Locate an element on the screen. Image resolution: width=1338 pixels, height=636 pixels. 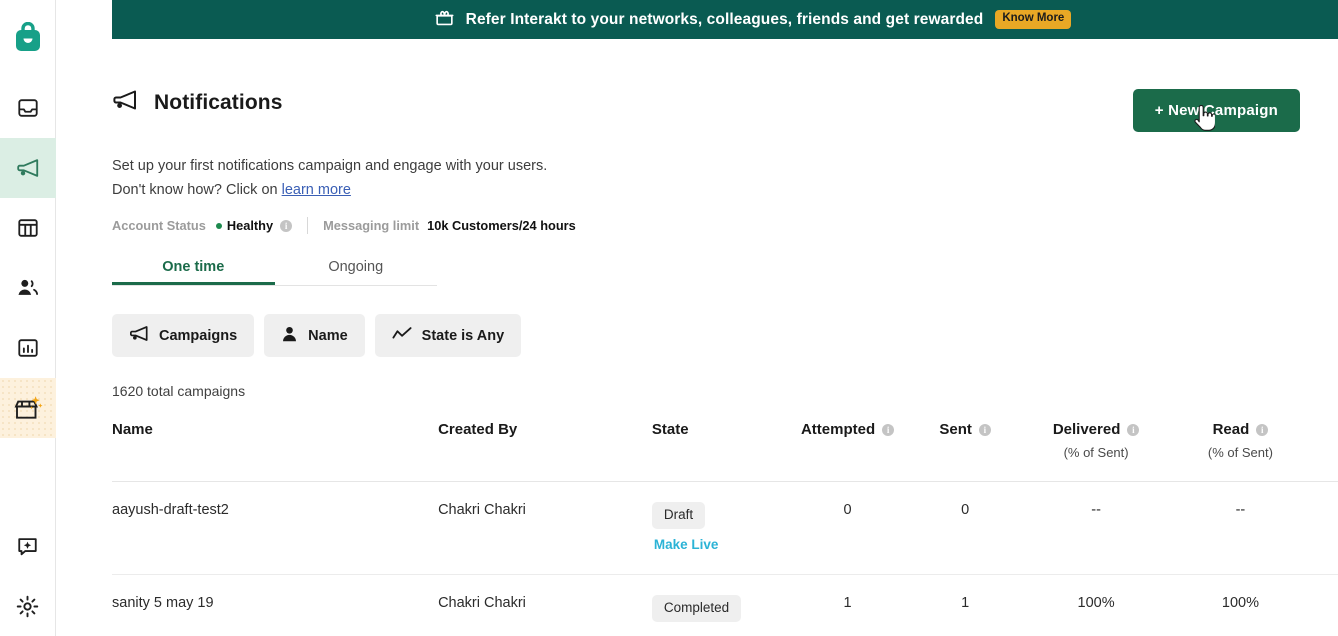
meta-divider is located at coordinates (308, 226).